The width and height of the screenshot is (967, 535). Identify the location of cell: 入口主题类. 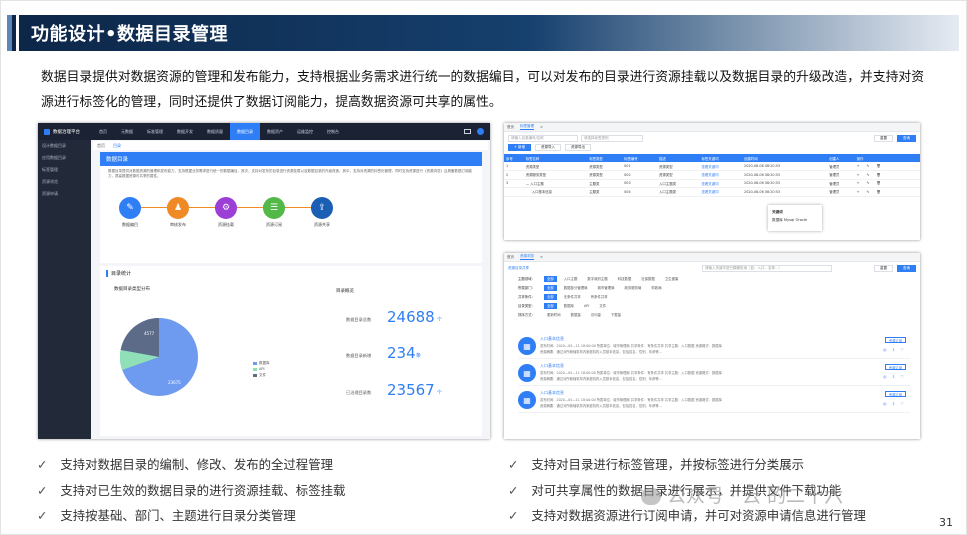
(678, 192).